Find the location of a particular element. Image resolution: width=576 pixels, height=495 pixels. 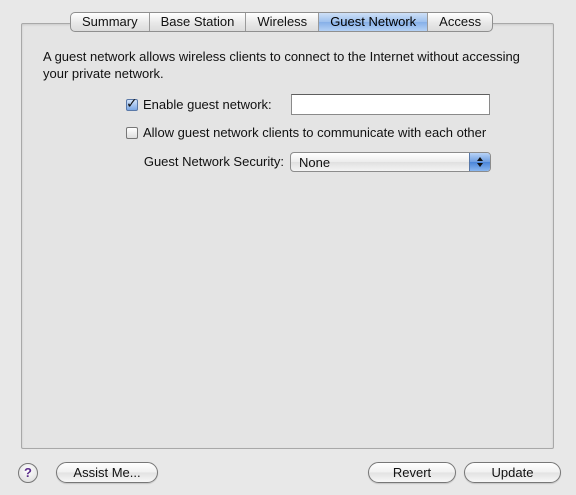

help-button: ? is located at coordinates (28, 473).